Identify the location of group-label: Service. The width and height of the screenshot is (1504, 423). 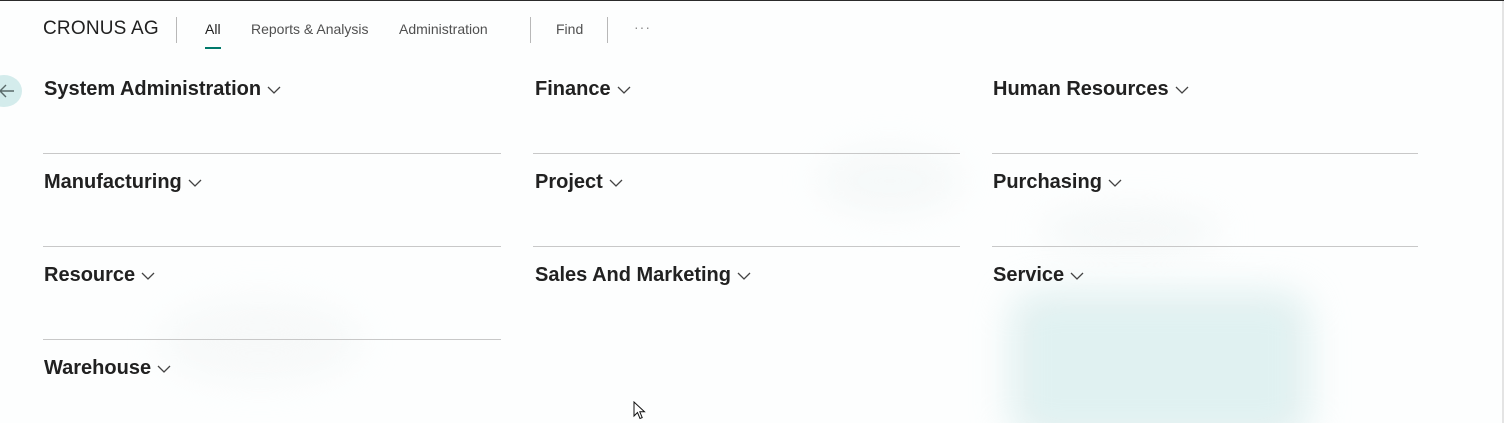
(1029, 275).